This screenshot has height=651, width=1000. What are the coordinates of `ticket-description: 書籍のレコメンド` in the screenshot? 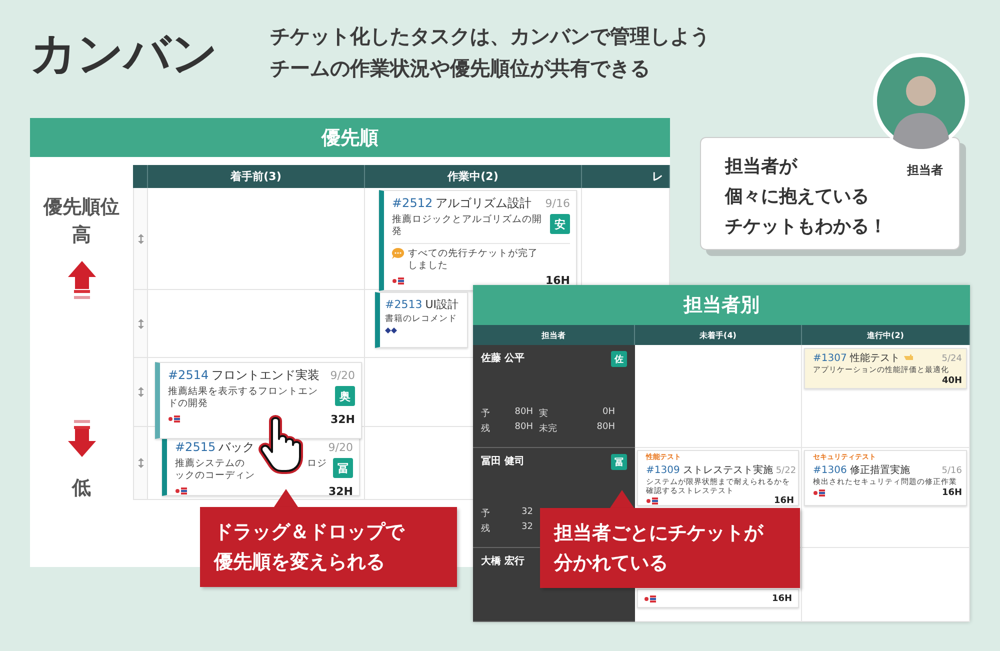 It's located at (421, 320).